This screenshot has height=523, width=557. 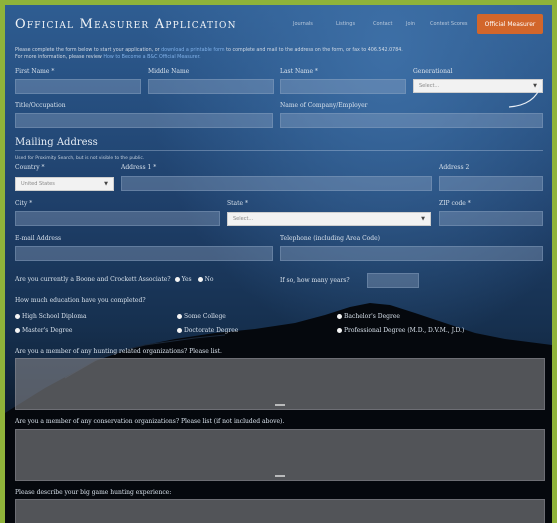 I want to click on focus-arc-decoration, so click(x=525, y=96).